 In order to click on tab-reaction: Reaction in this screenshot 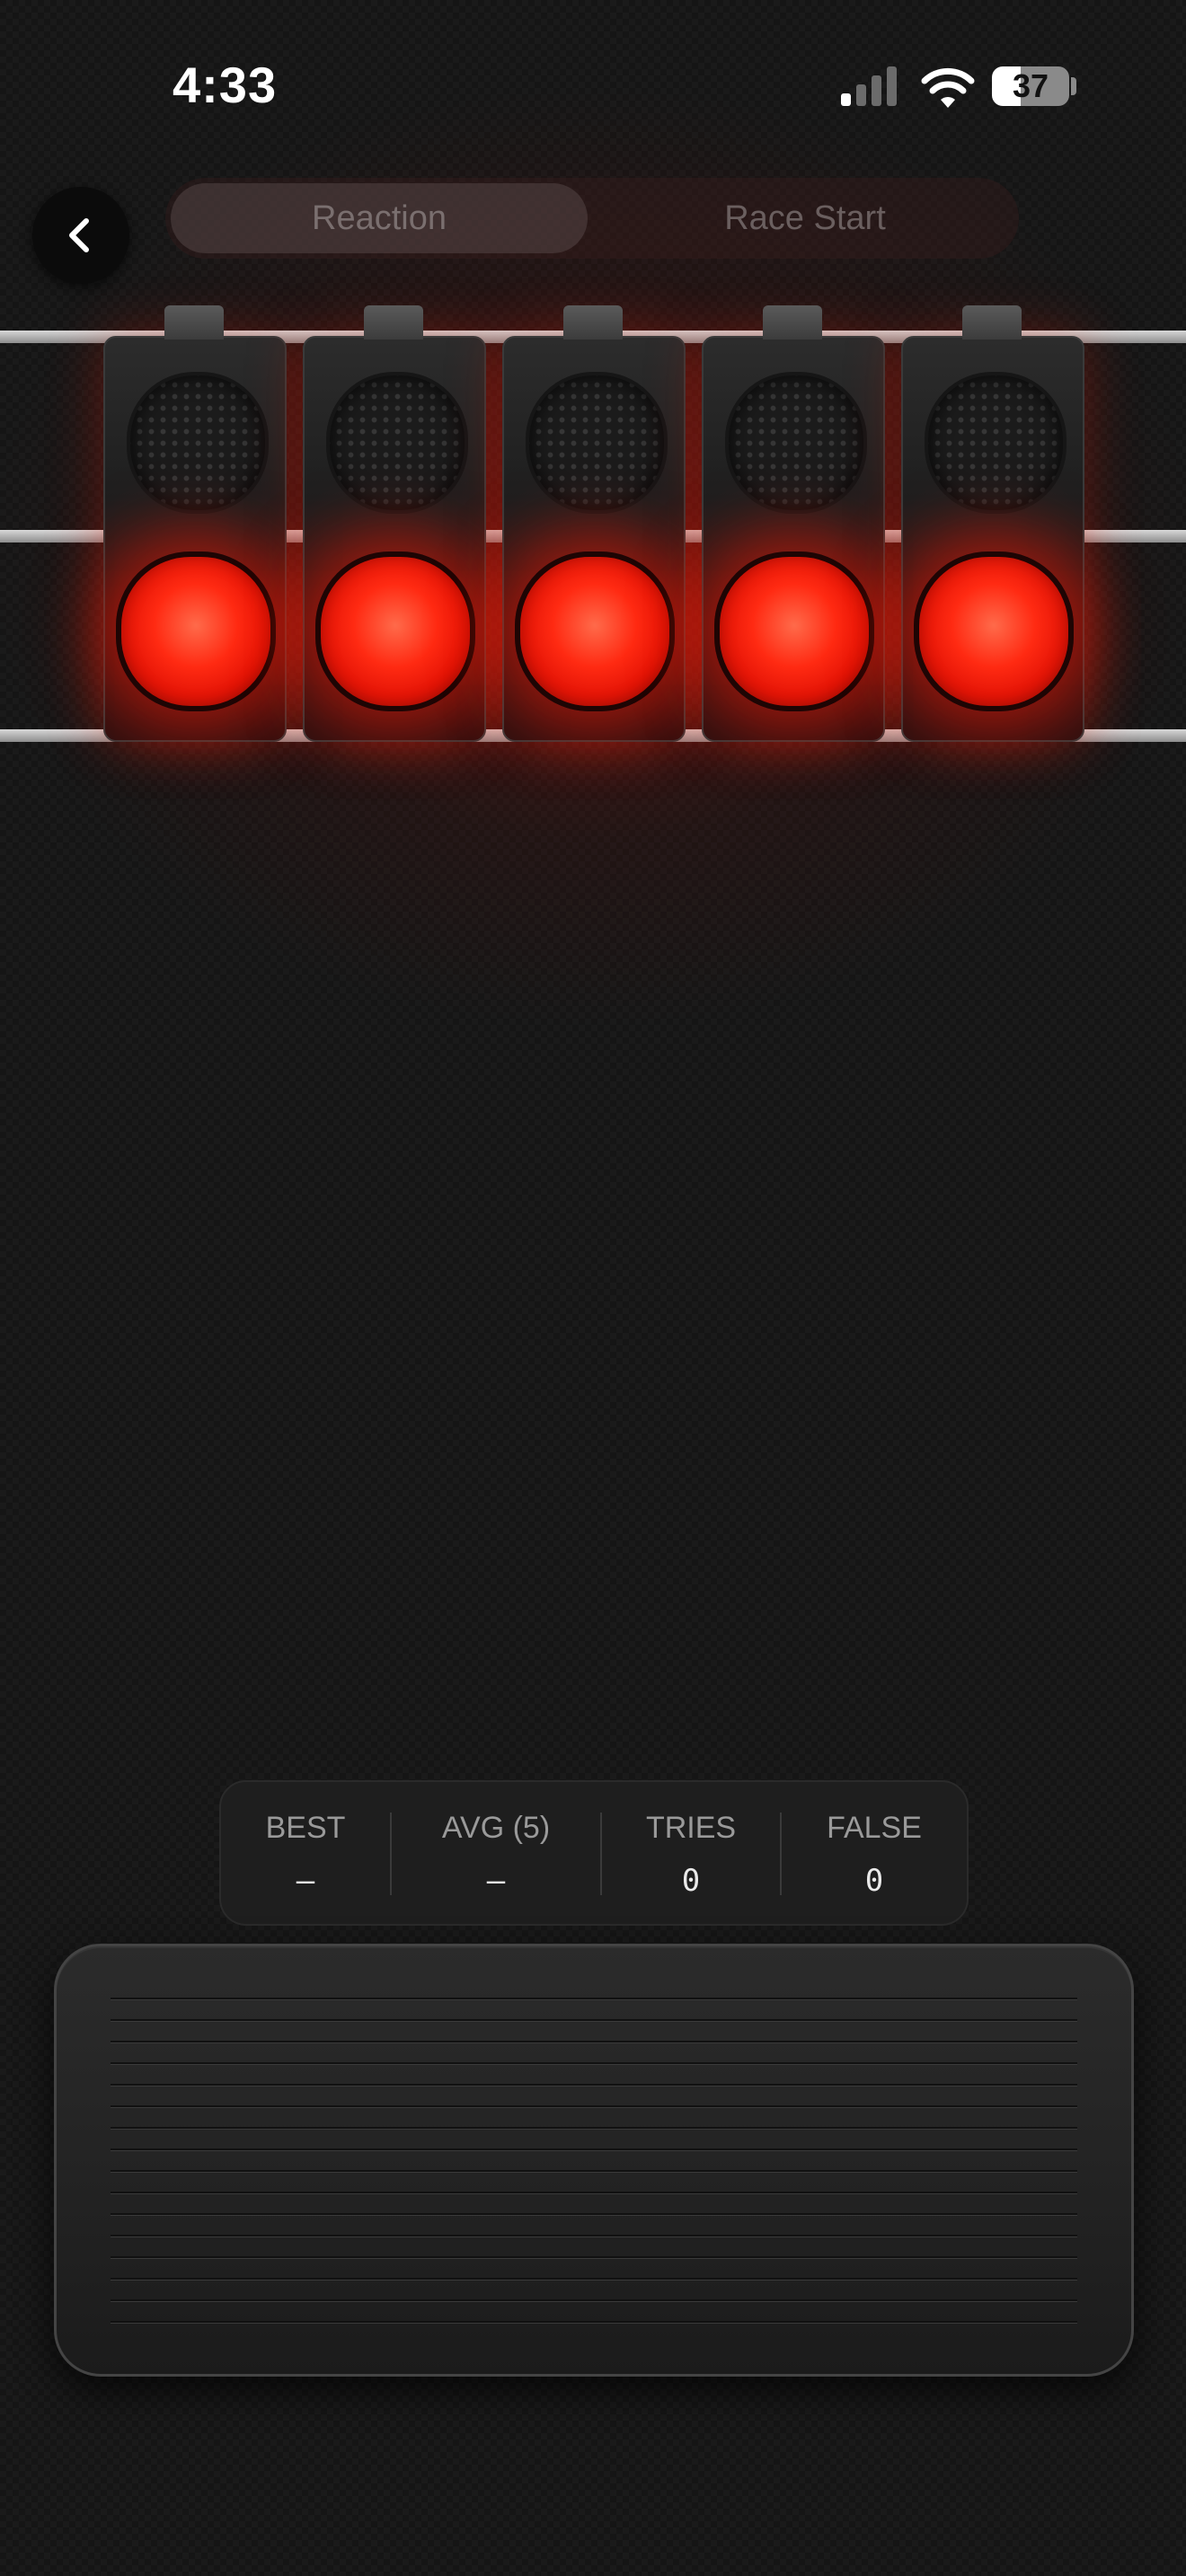, I will do `click(379, 218)`.